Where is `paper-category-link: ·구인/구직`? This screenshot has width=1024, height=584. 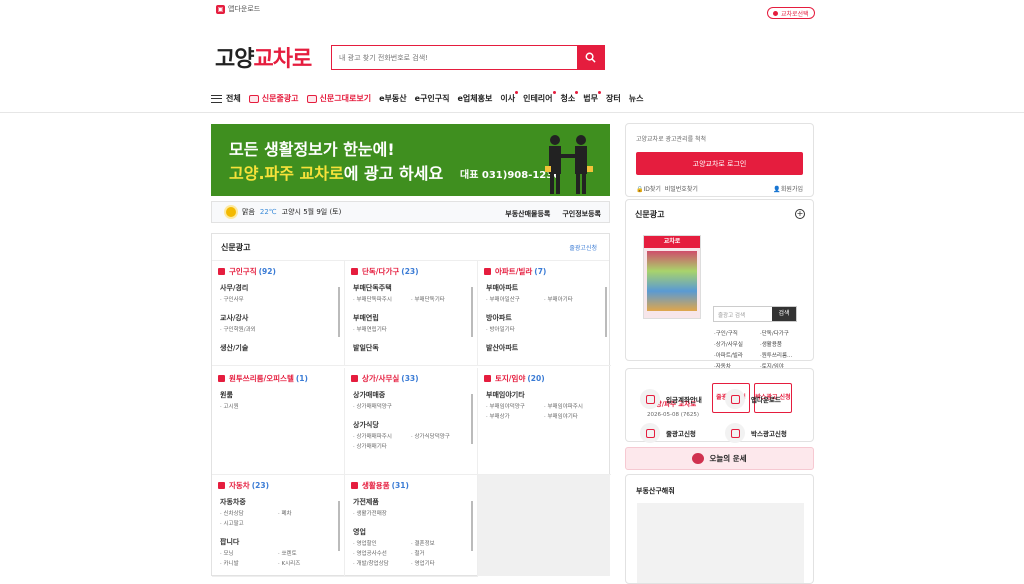 paper-category-link: ·구인/구직 is located at coordinates (737, 333).